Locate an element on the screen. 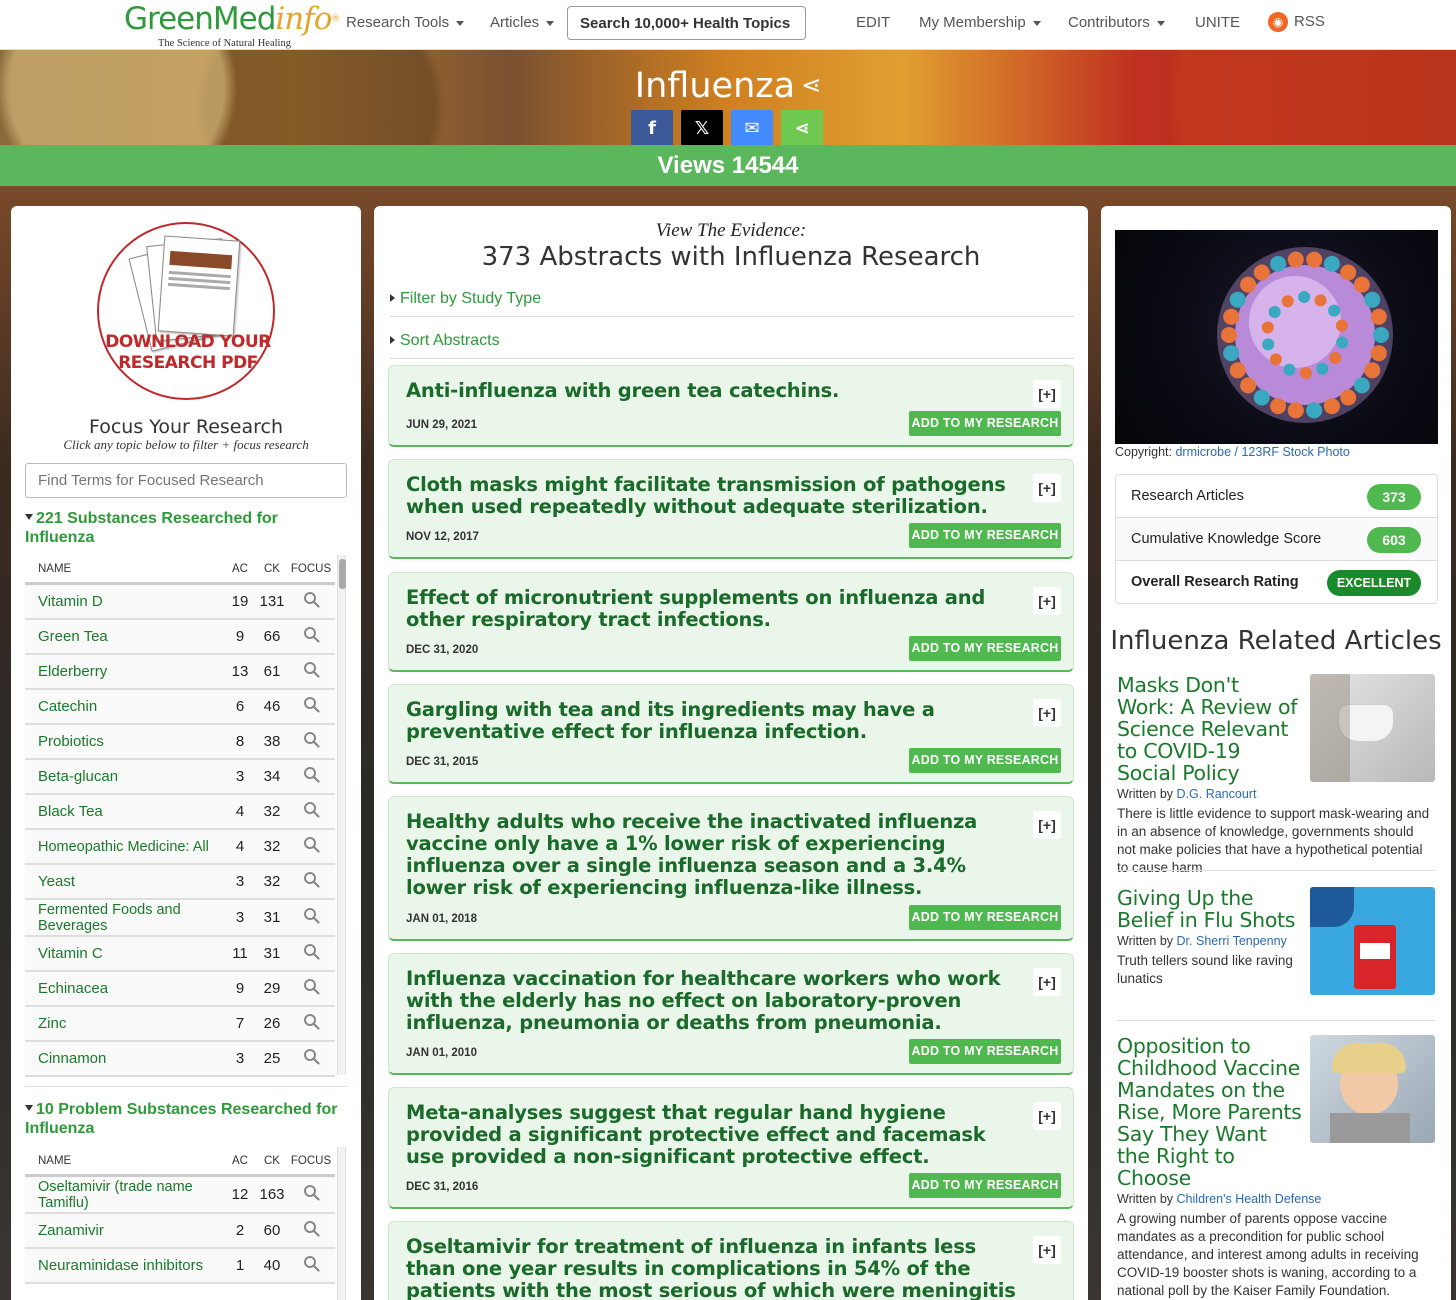 Image resolution: width=1456 pixels, height=1300 pixels. substance-name: Vitamin C is located at coordinates (124, 953).